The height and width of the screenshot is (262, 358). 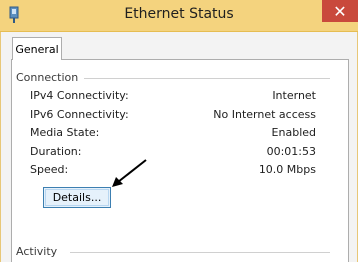 What do you see at coordinates (37, 48) in the screenshot?
I see `tab-general: General` at bounding box center [37, 48].